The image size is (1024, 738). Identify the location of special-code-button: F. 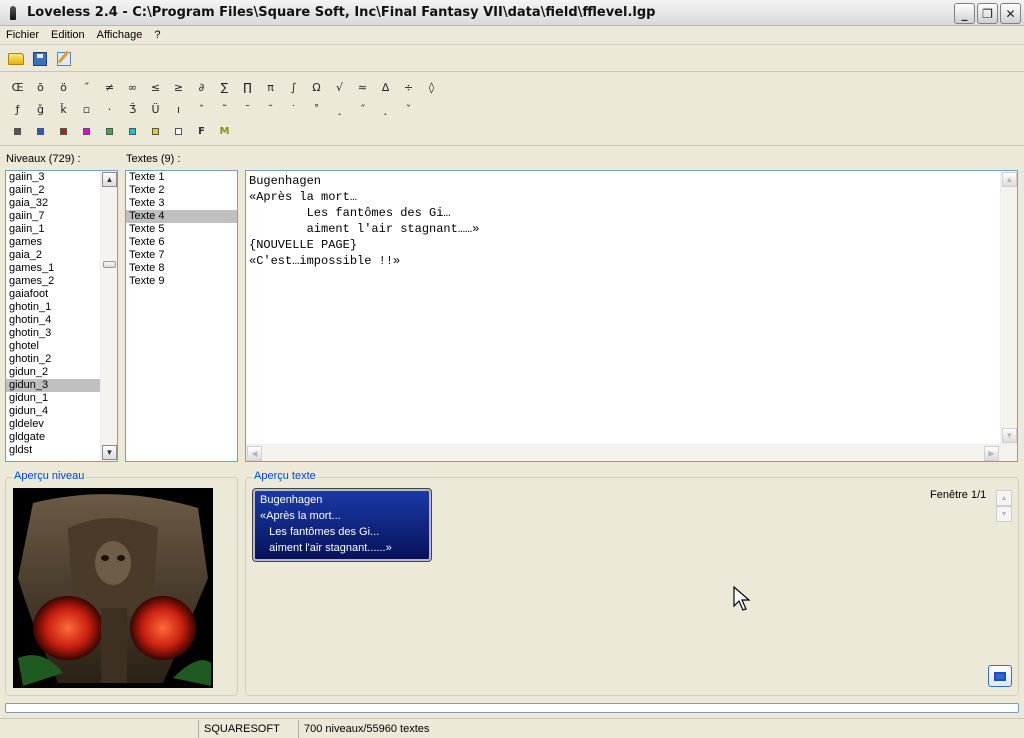
(201, 131).